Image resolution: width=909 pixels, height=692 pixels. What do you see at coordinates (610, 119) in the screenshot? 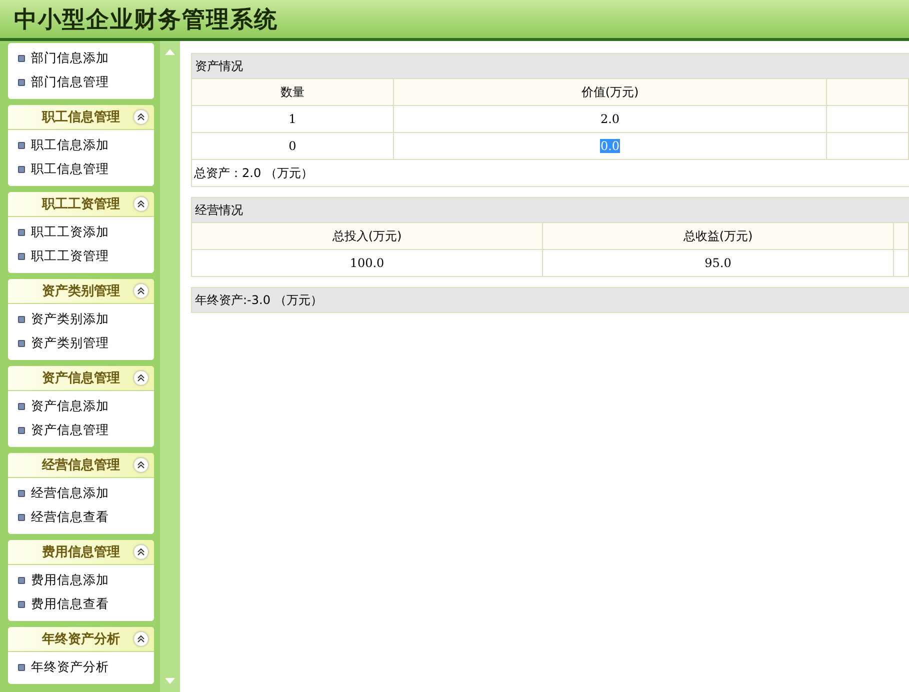
I see `cell-text: 2.0` at bounding box center [610, 119].